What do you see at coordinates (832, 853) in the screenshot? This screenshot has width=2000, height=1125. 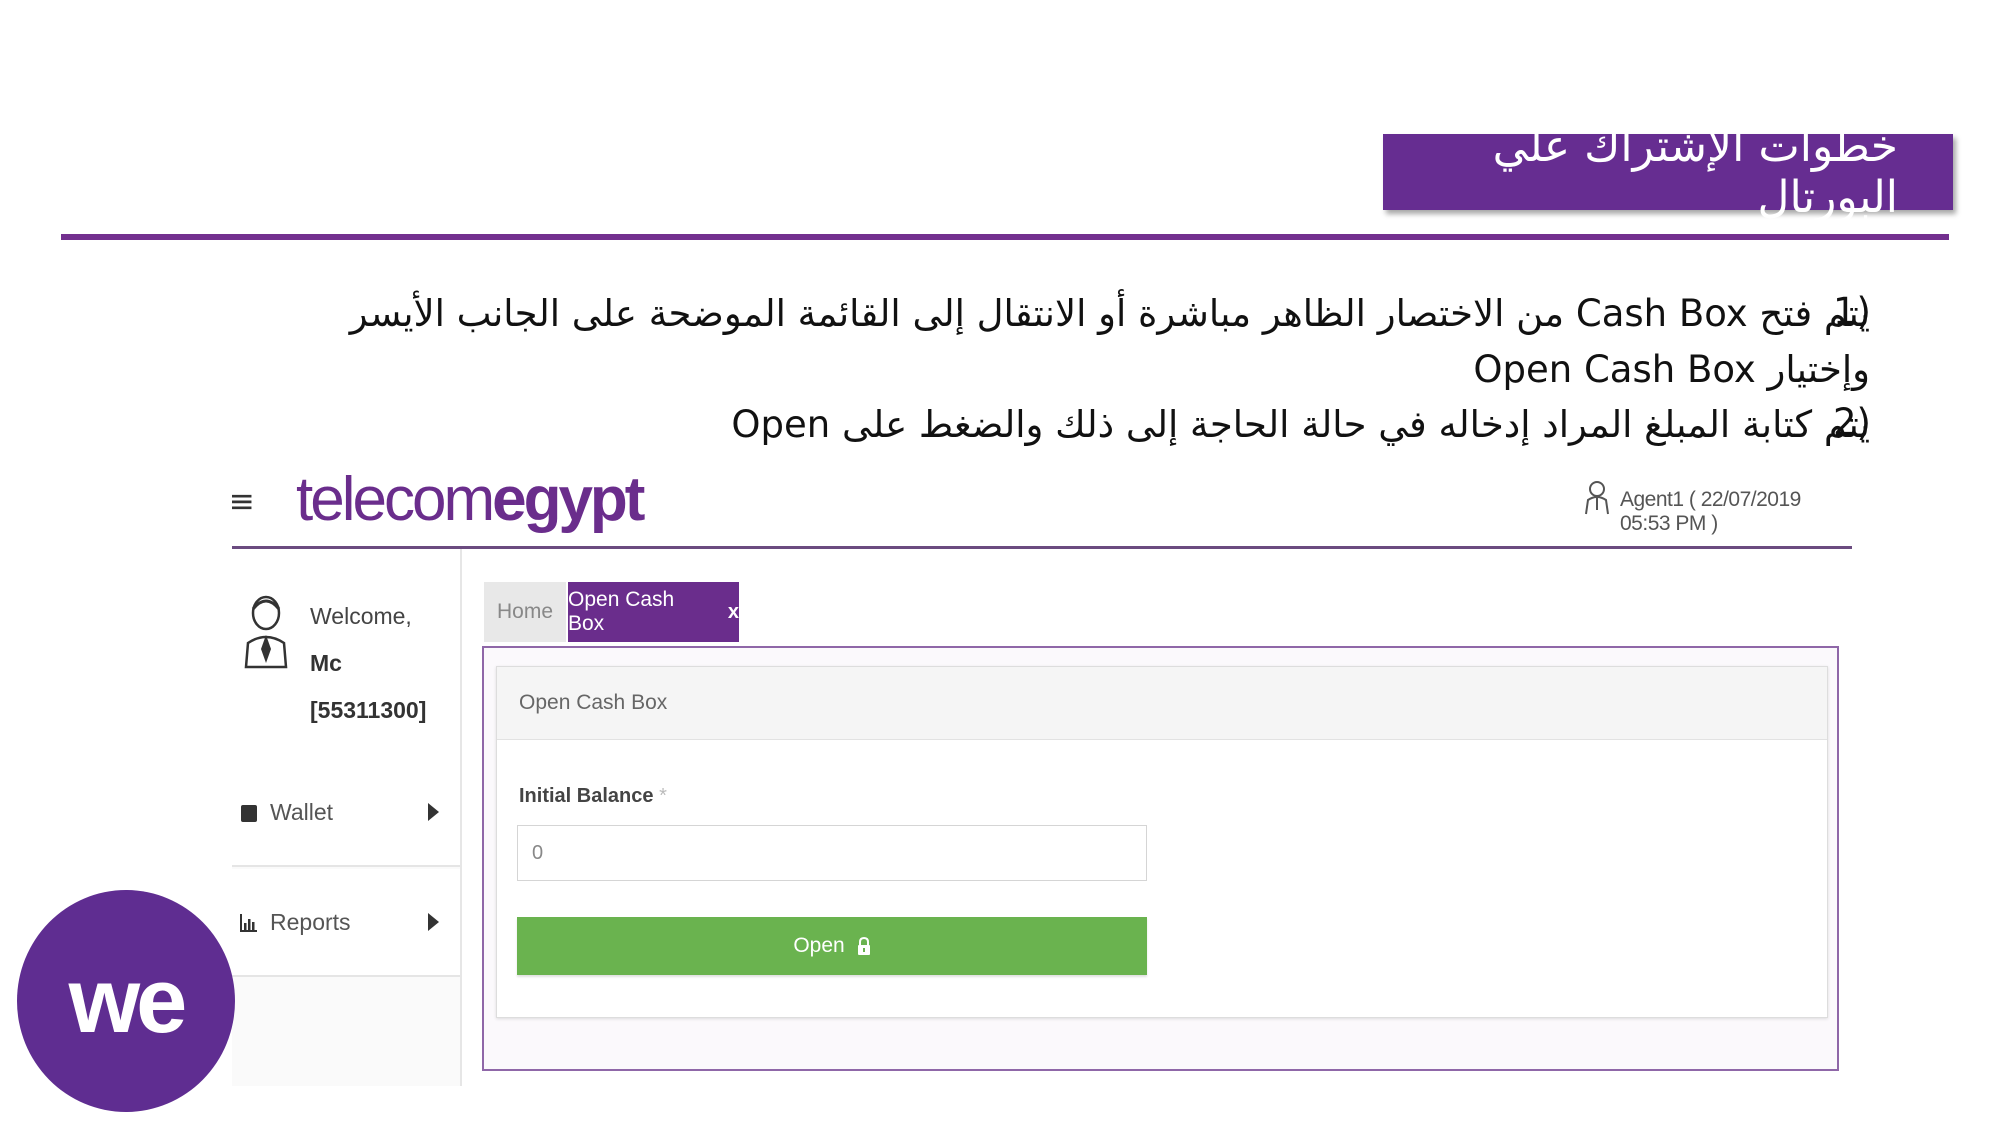 I see `initial-balance-input` at bounding box center [832, 853].